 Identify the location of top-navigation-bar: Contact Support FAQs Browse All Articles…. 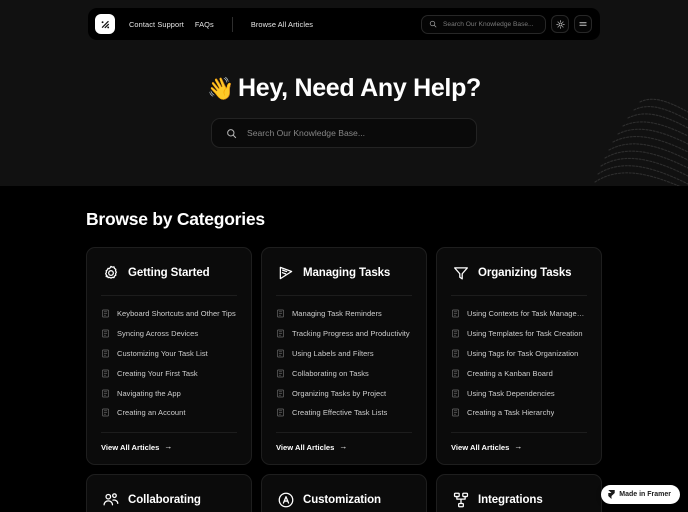
(344, 24).